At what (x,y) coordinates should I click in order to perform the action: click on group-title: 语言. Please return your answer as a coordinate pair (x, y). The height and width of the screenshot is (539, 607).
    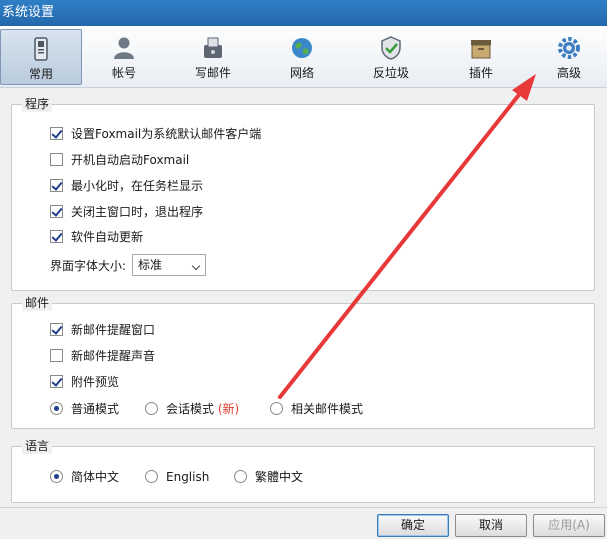
    Looking at the image, I should click on (37, 446).